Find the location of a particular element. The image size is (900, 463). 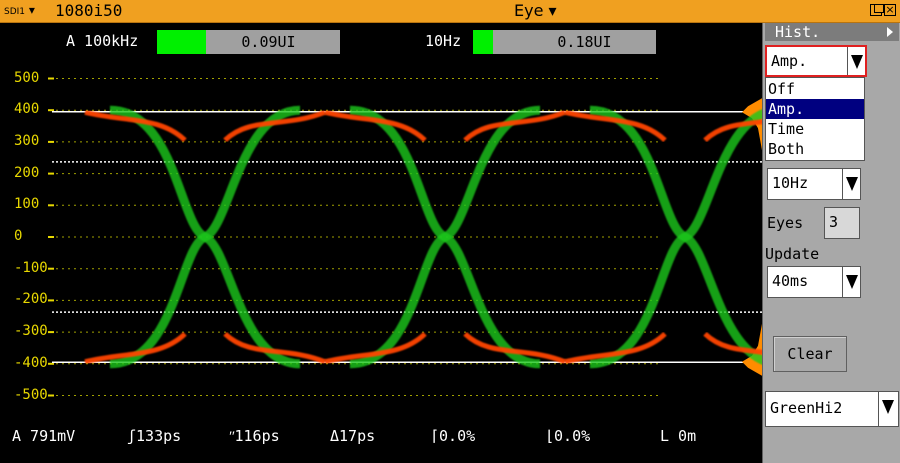

clear-button: Clear is located at coordinates (810, 354).